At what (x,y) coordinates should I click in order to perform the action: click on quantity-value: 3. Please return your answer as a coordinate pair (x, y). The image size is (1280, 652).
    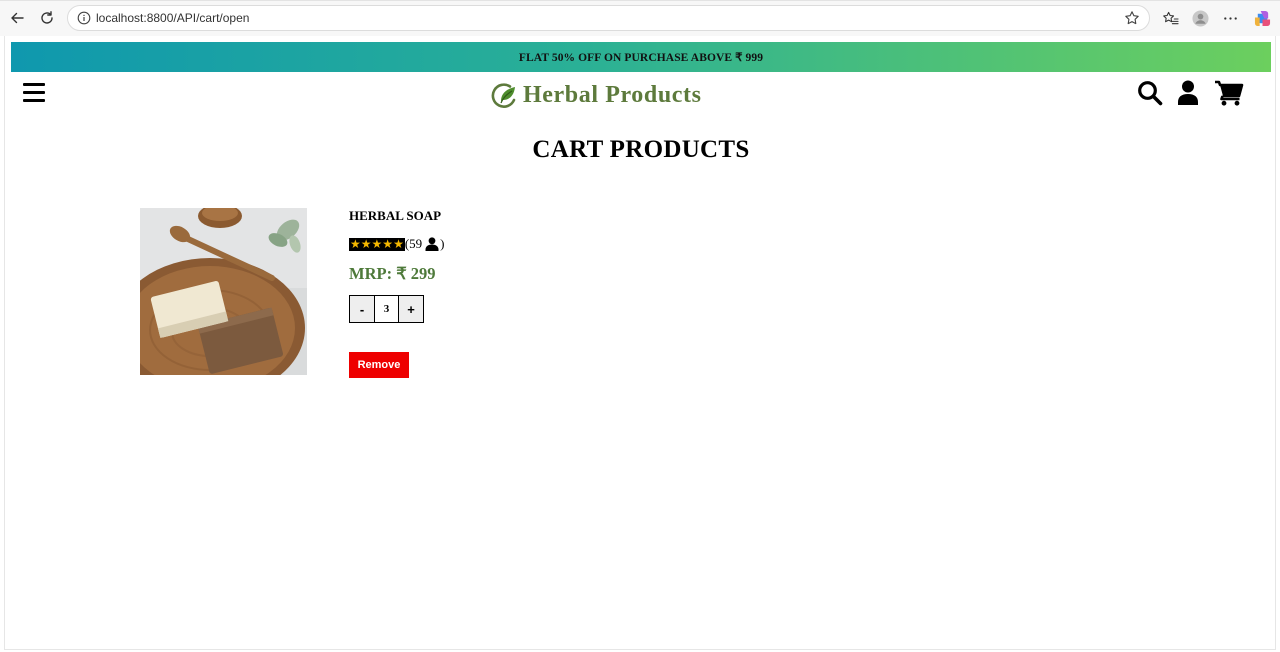
    Looking at the image, I should click on (386, 309).